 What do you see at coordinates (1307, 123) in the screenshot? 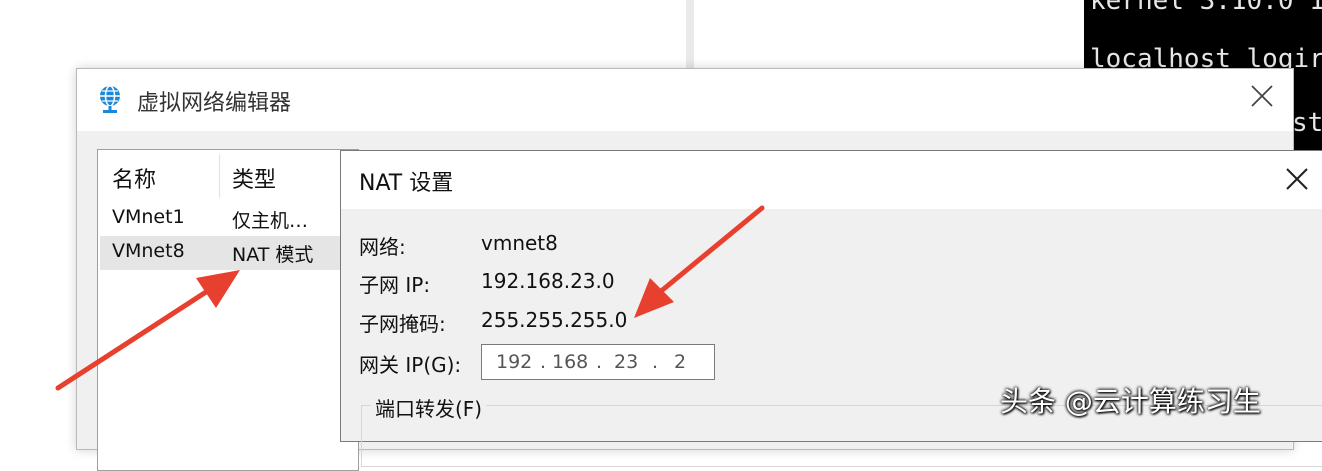
I see `terminal-line: st` at bounding box center [1307, 123].